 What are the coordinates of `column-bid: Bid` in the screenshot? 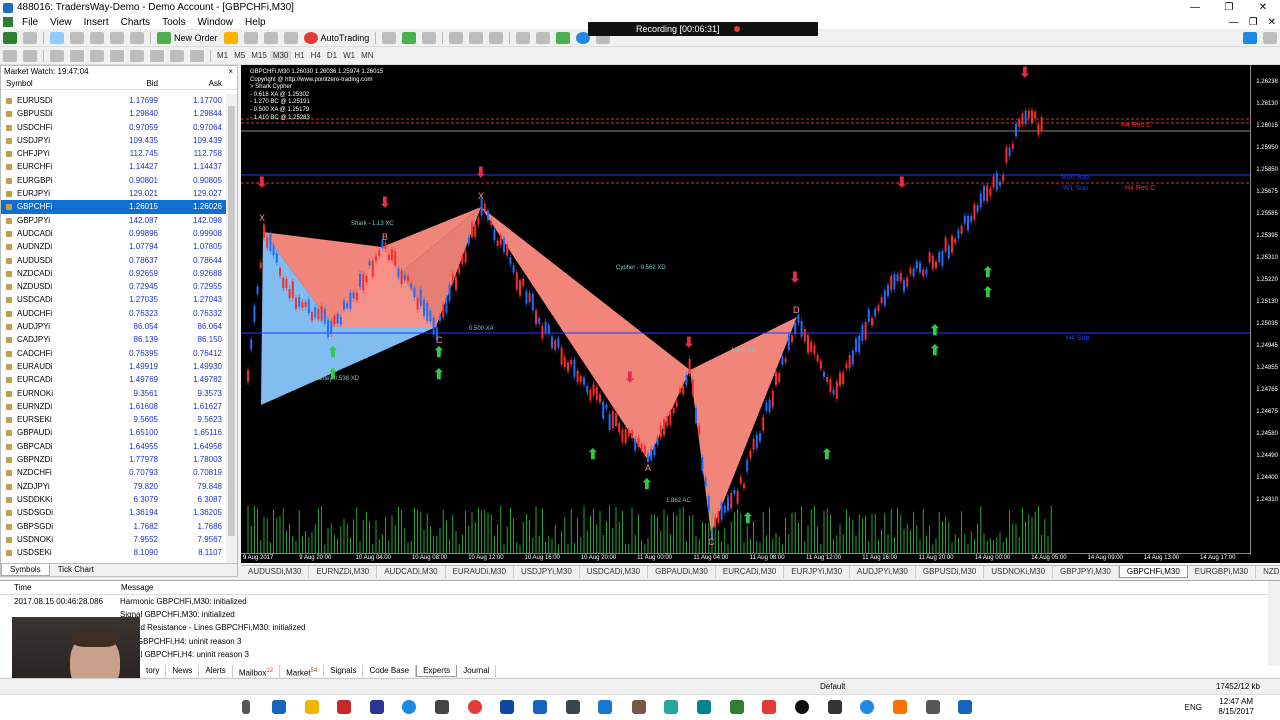 It's located at (129, 83).